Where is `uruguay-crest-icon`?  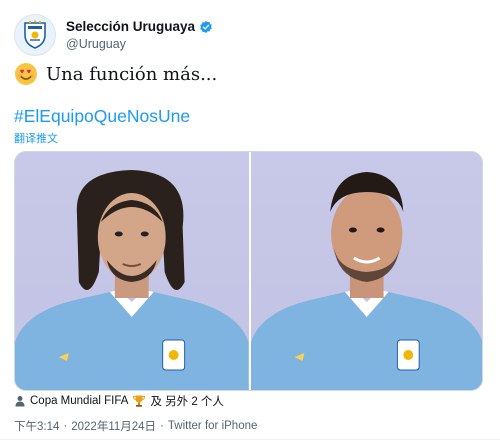 uruguay-crest-icon is located at coordinates (35, 34).